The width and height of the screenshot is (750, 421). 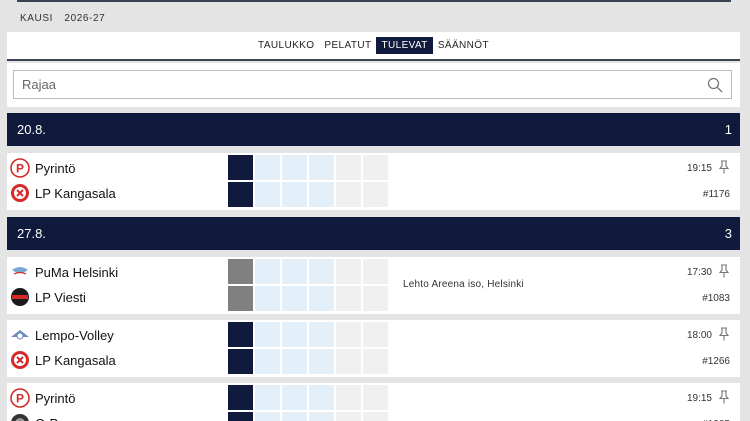 What do you see at coordinates (31, 233) in the screenshot?
I see `date-label: 27.8.` at bounding box center [31, 233].